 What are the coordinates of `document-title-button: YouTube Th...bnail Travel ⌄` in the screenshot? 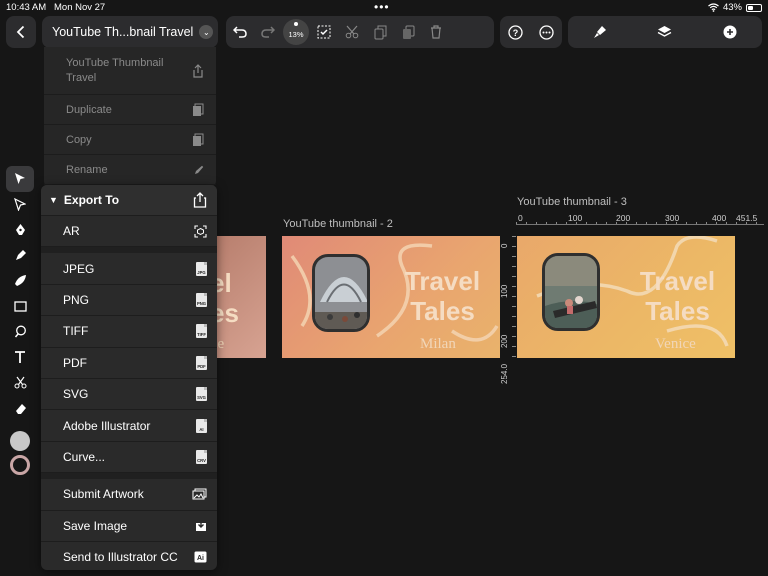 It's located at (130, 32).